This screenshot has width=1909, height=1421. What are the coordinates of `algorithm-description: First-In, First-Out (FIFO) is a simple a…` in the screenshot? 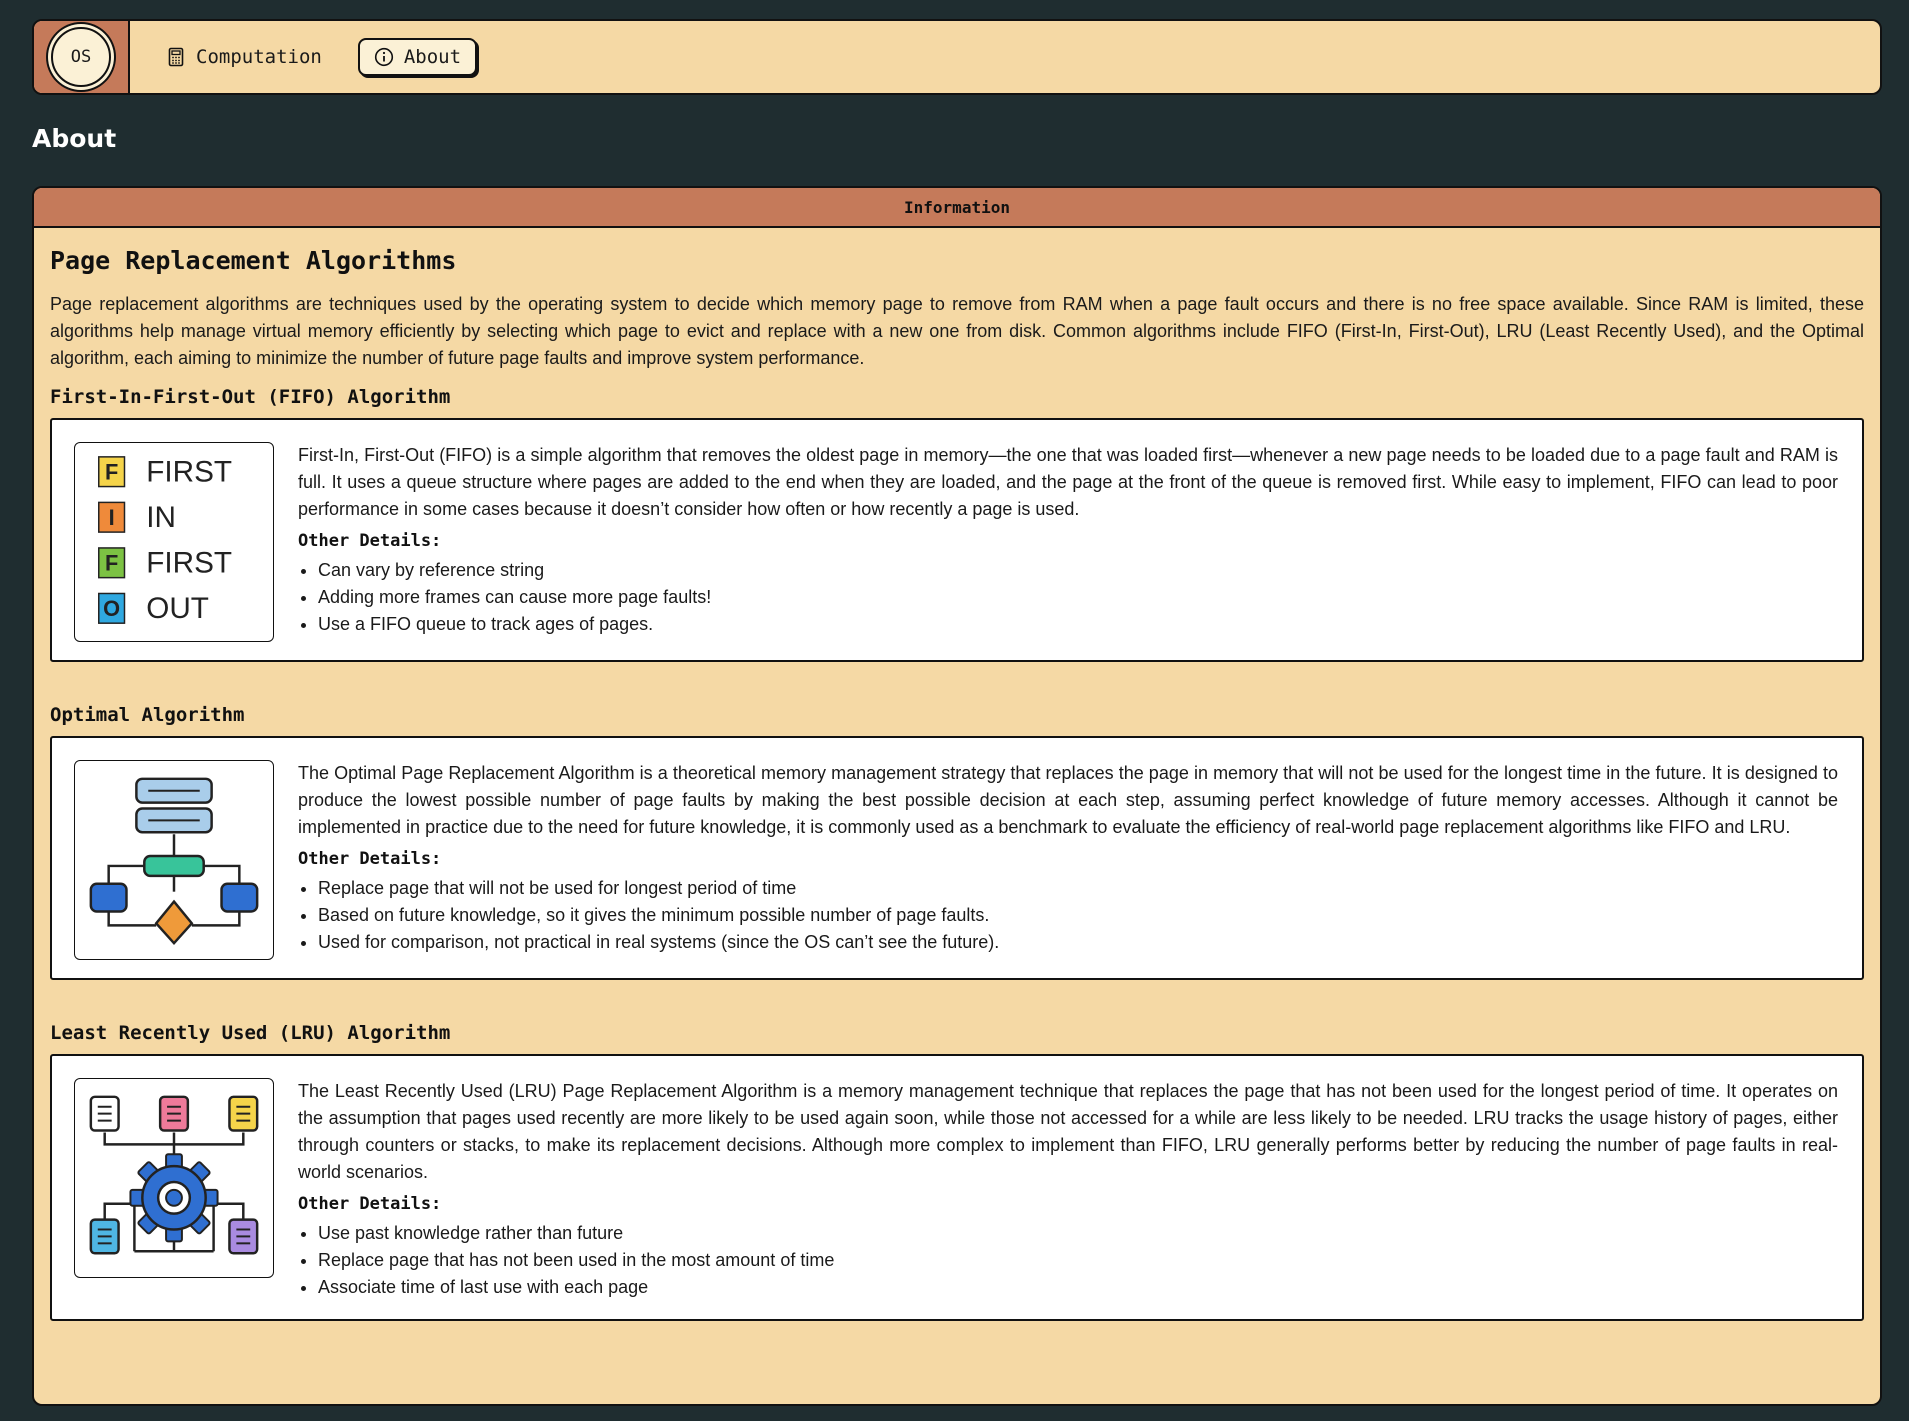 It's located at (1068, 482).